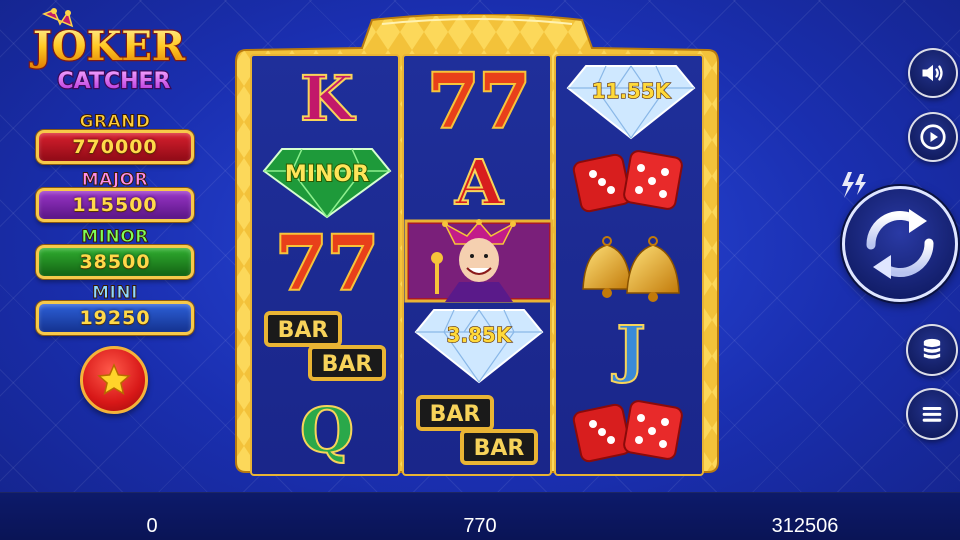 Image resolution: width=960 pixels, height=540 pixels. I want to click on play-circle-icon, so click(933, 137).